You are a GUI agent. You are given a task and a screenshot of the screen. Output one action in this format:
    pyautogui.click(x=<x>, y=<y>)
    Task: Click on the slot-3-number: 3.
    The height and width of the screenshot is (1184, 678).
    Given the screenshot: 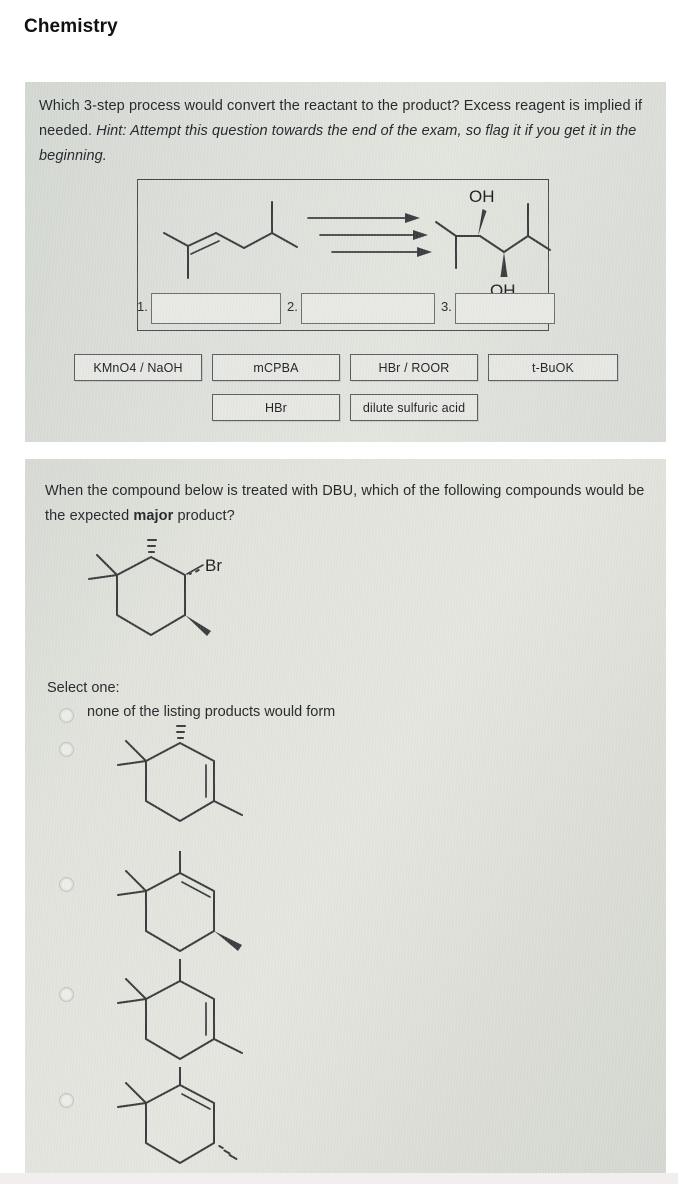 What is the action you would take?
    pyautogui.click(x=446, y=306)
    